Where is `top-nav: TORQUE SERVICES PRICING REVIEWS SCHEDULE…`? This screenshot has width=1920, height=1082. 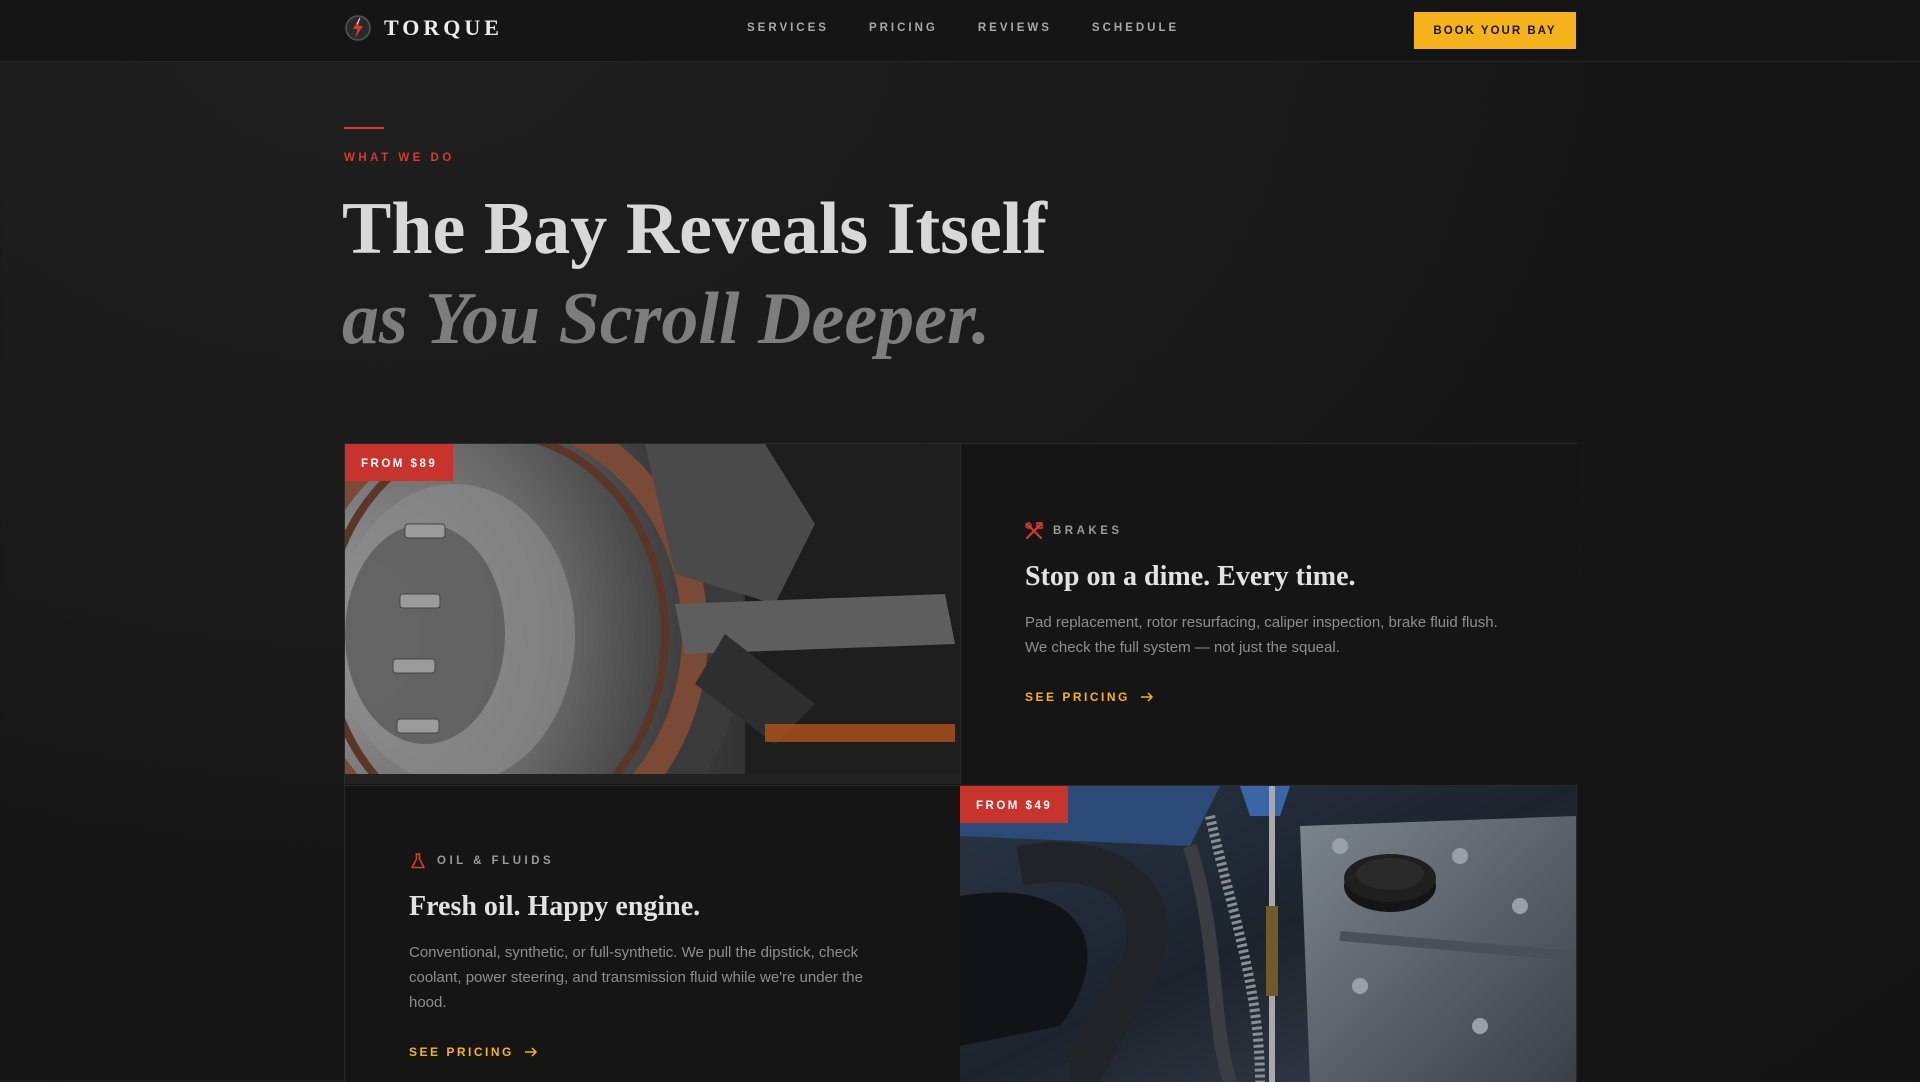 top-nav: TORQUE SERVICES PRICING REVIEWS SCHEDULE… is located at coordinates (960, 31).